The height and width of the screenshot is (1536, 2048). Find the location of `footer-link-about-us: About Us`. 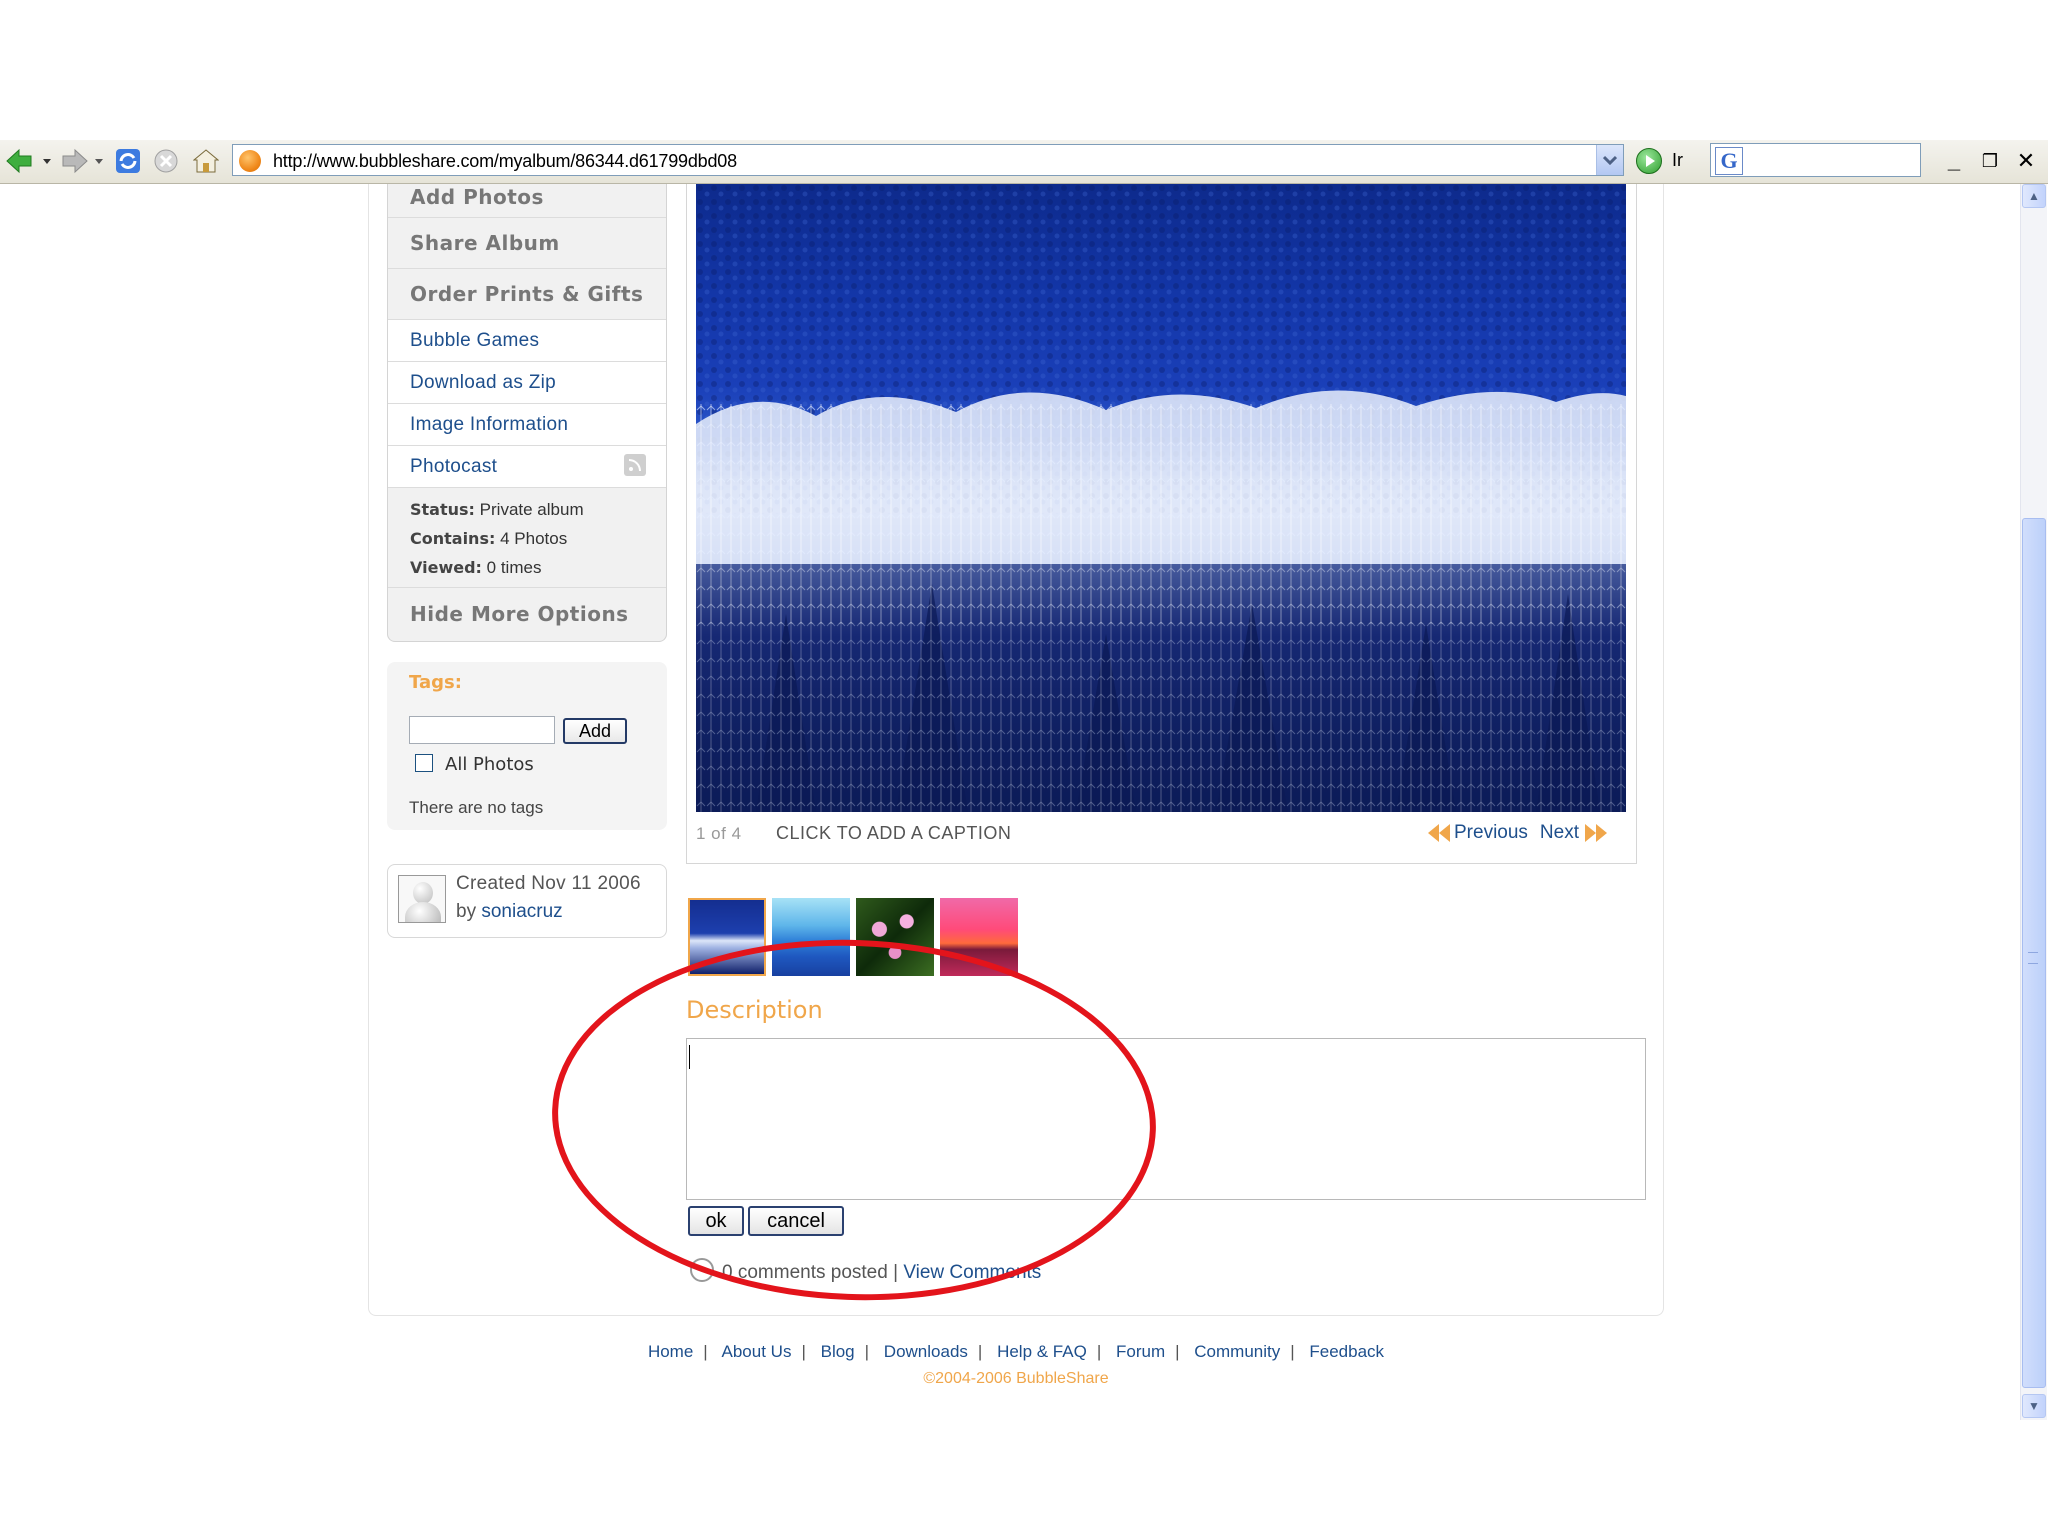

footer-link-about-us: About Us is located at coordinates (757, 1351).